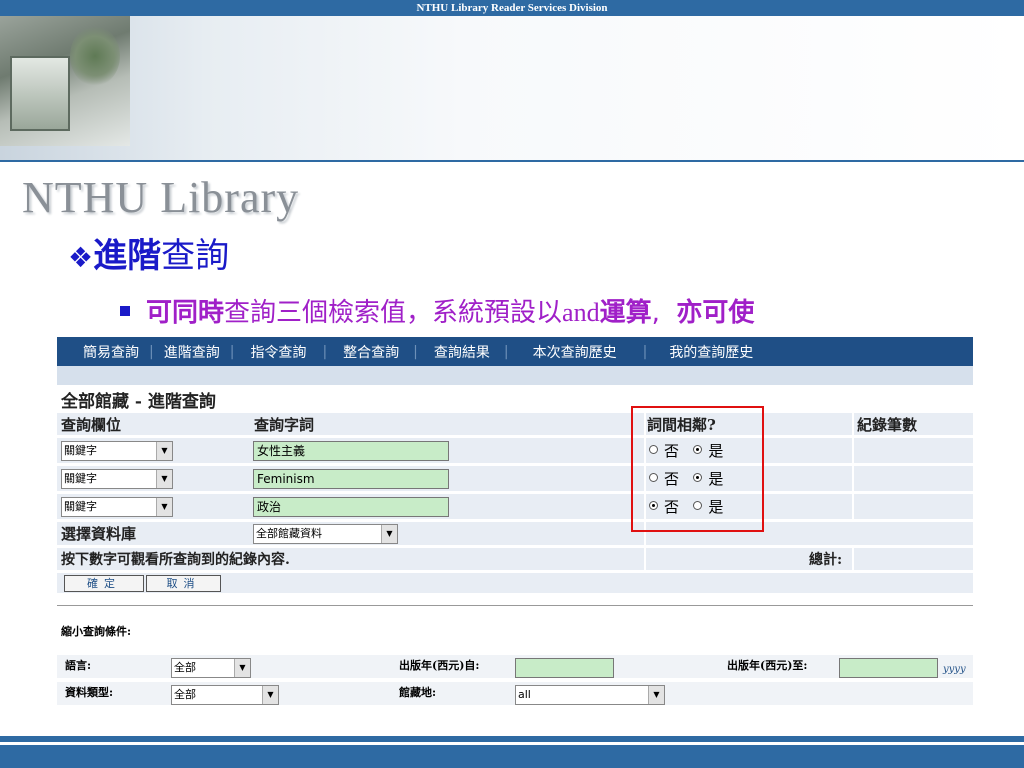 This screenshot has height=768, width=1024. What do you see at coordinates (104, 583) in the screenshot?
I see `confirm-button: 確定` at bounding box center [104, 583].